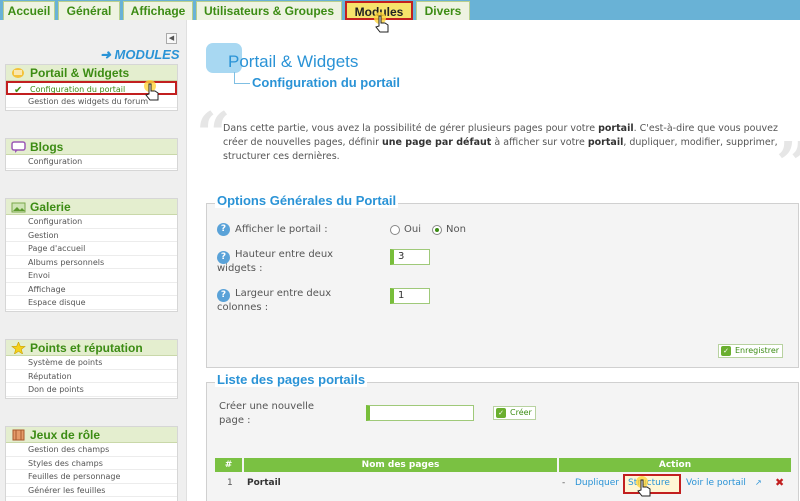 The height and width of the screenshot is (501, 800). Describe the element at coordinates (597, 483) in the screenshot. I see `duplicate-link: Dupliquer` at that location.